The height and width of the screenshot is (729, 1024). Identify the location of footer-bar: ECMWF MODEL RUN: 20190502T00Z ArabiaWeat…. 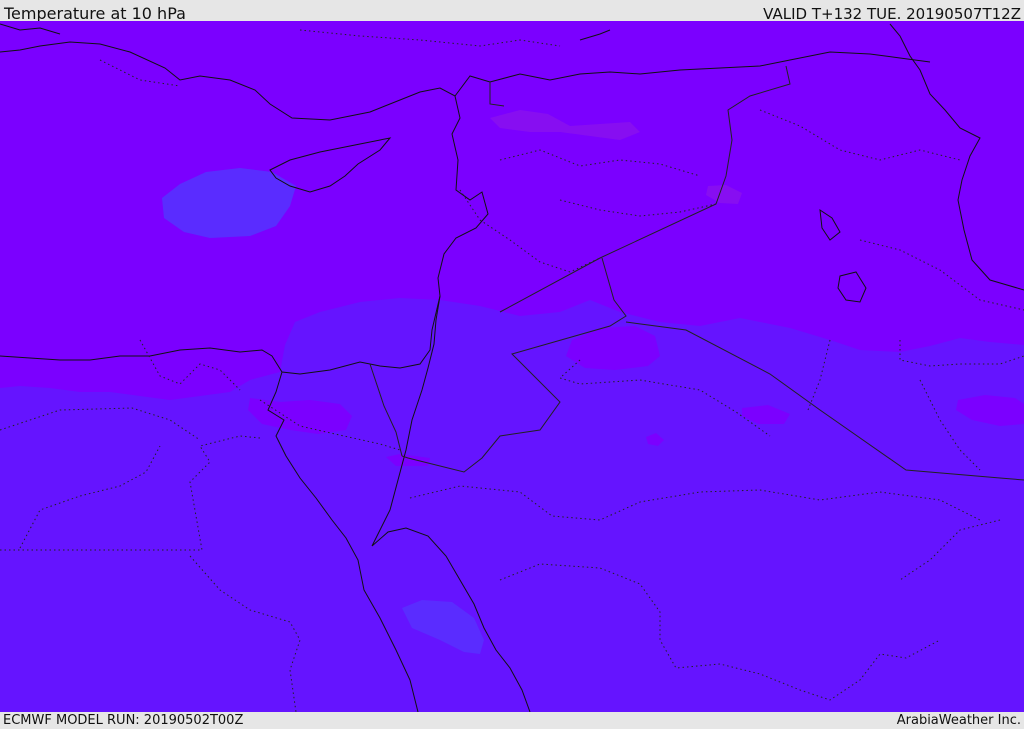
(512, 720).